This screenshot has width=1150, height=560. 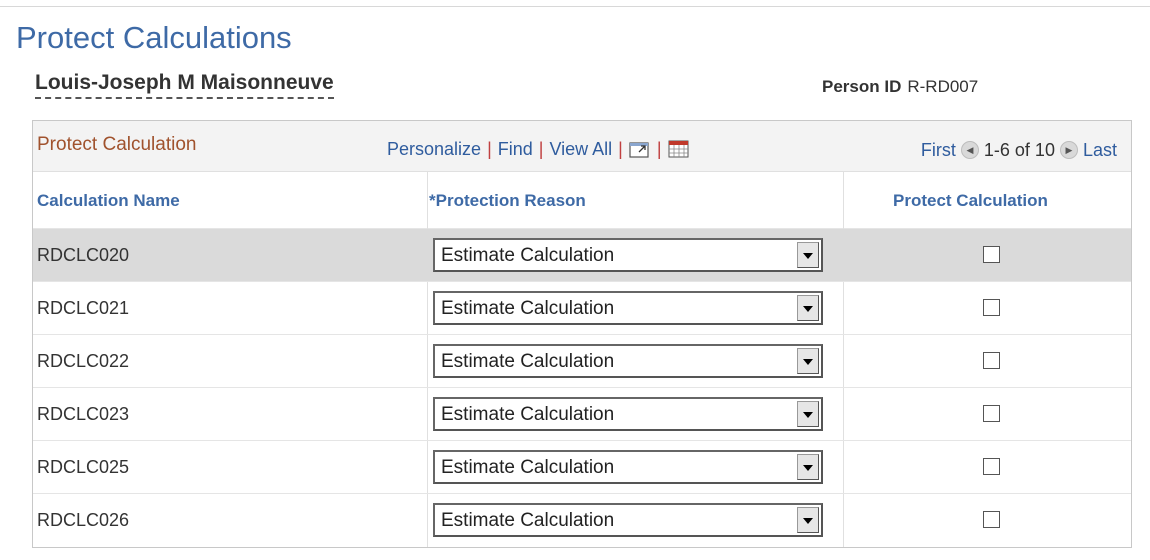 I want to click on calculation-name: RDCLC023, so click(x=83, y=414).